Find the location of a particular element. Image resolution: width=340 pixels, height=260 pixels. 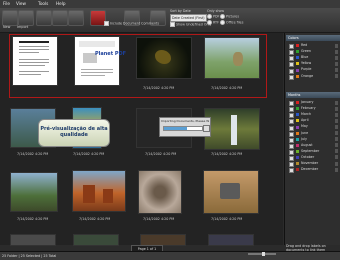

new-button is located at coordinates (10, 18).